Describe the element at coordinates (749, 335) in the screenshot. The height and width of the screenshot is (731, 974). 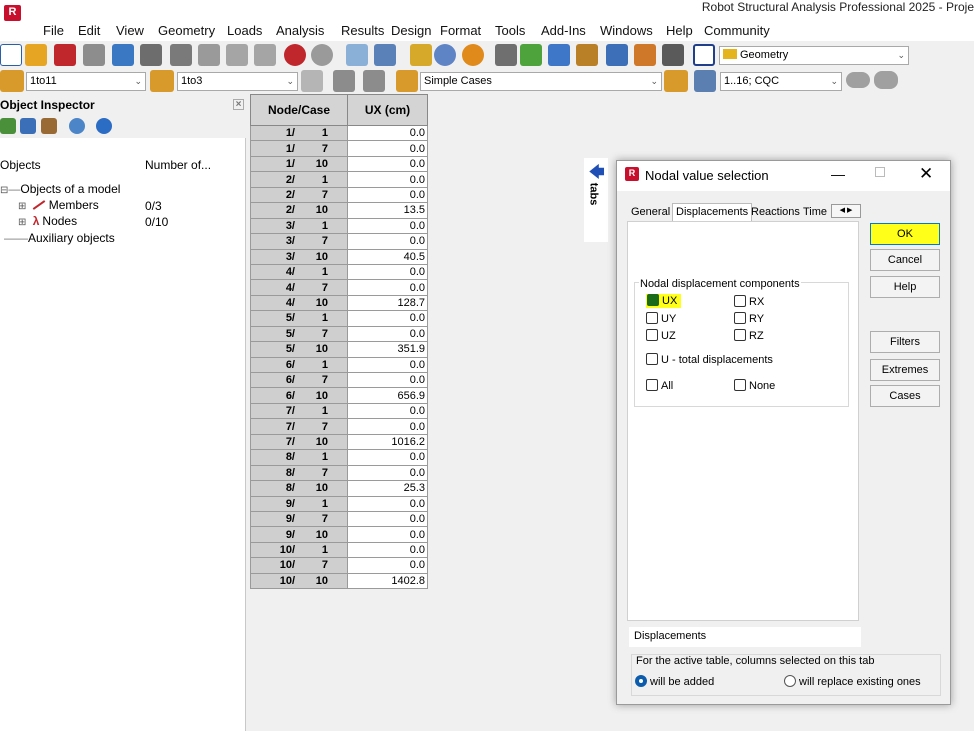
I see `rz-checkbox: RZ` at that location.